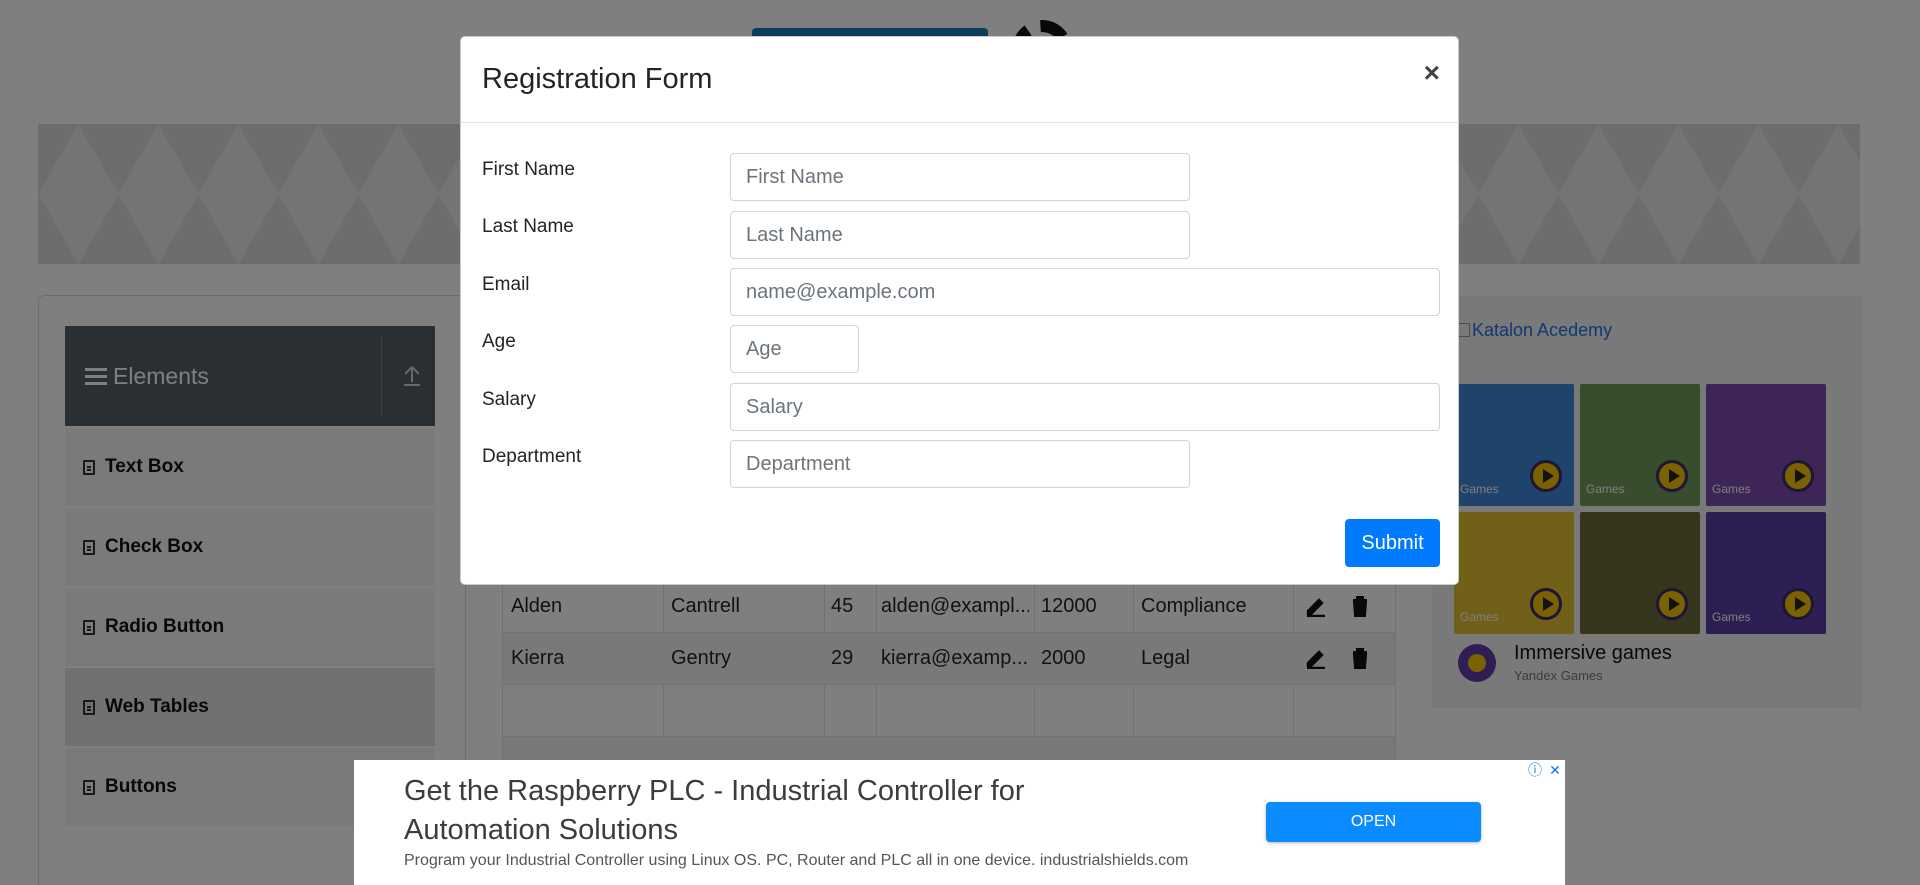 The height and width of the screenshot is (885, 1920). Describe the element at coordinates (1085, 407) in the screenshot. I see `salary-input` at that location.